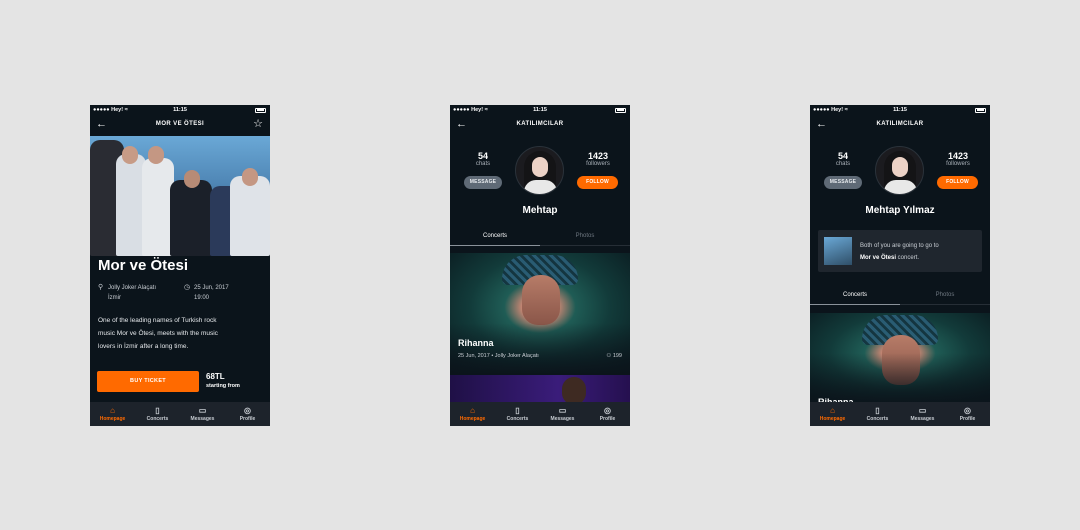  Describe the element at coordinates (211, 288) in the screenshot. I see `event-date: 25 Jun, 2017` at that location.